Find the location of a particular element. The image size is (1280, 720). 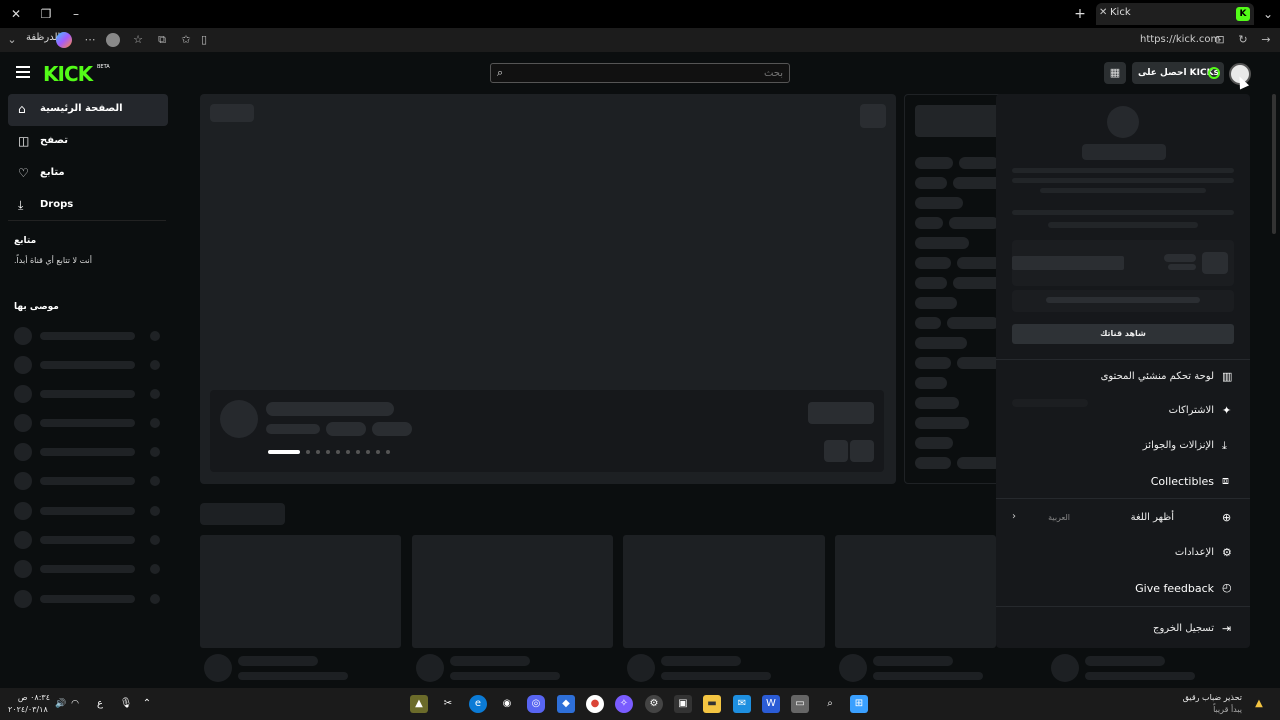

clock-date: ٢٠٢٤/٠٣/١٨ is located at coordinates (30, 709).